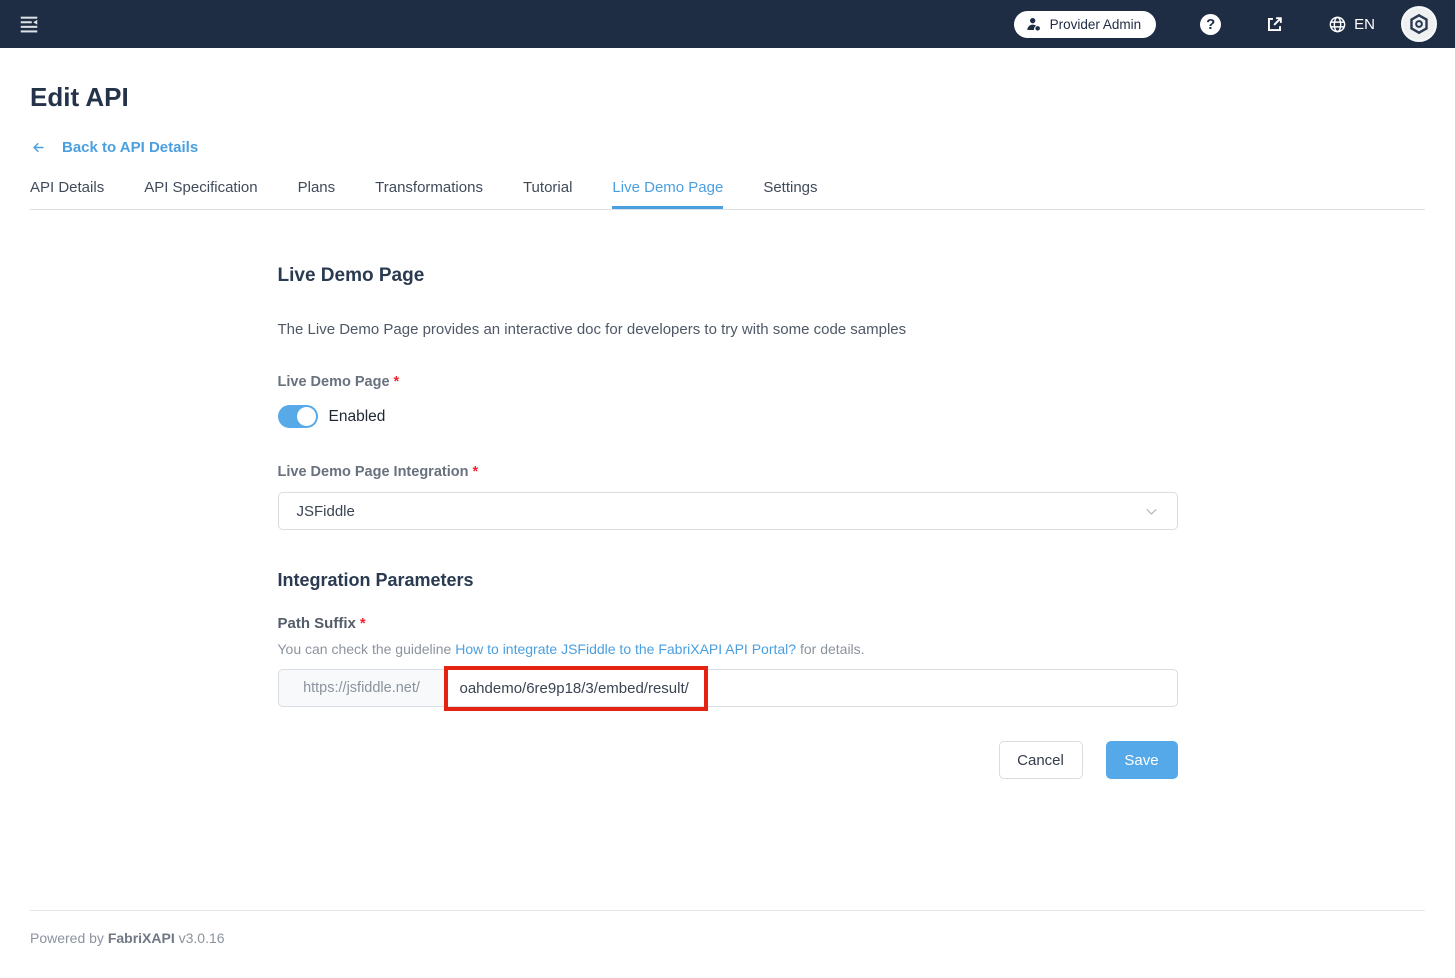  What do you see at coordinates (727, 416) in the screenshot?
I see `live-demo-toggle-row: Enabled` at bounding box center [727, 416].